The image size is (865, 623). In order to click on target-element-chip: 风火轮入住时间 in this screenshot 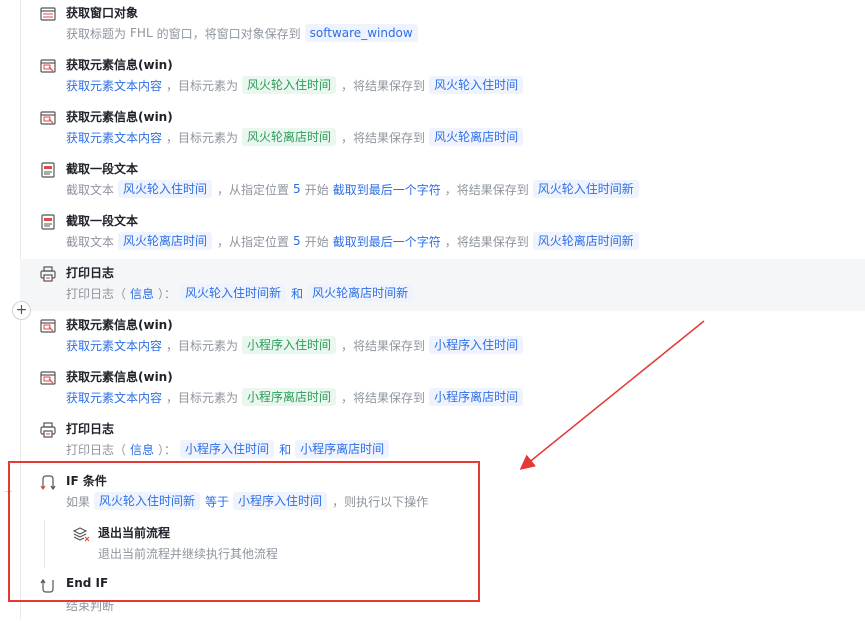, I will do `click(289, 85)`.